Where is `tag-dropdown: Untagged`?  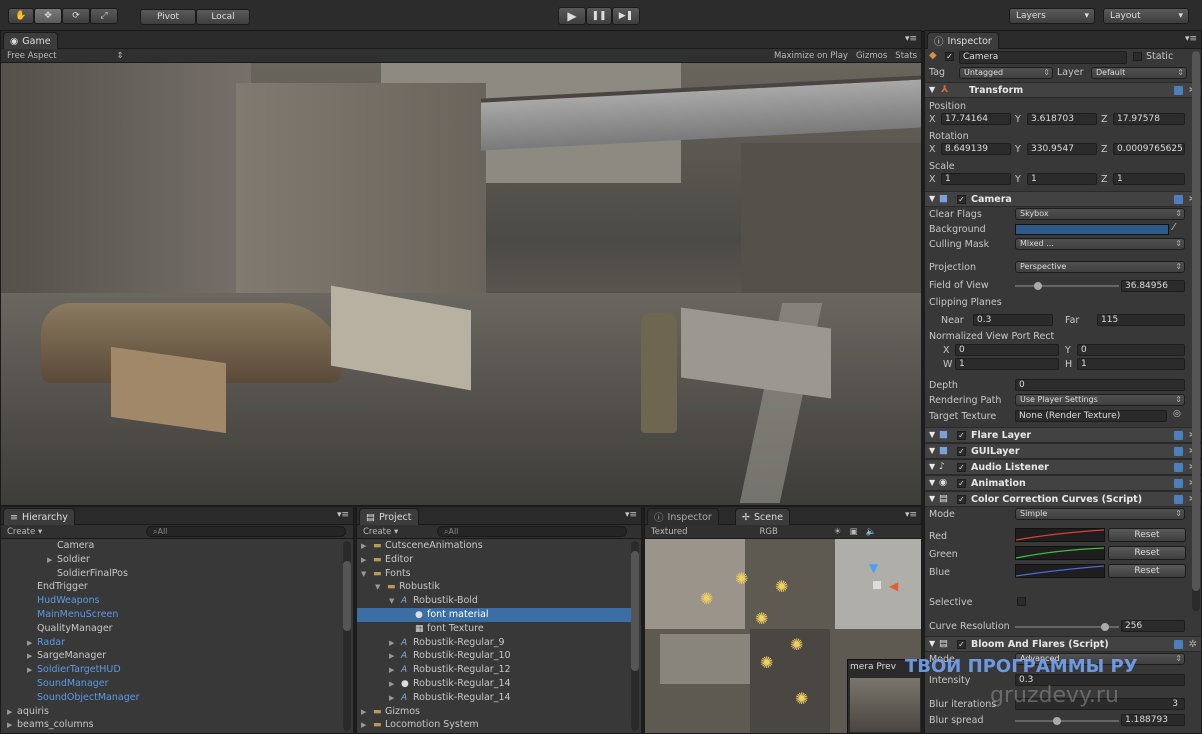 tag-dropdown: Untagged is located at coordinates (1006, 73).